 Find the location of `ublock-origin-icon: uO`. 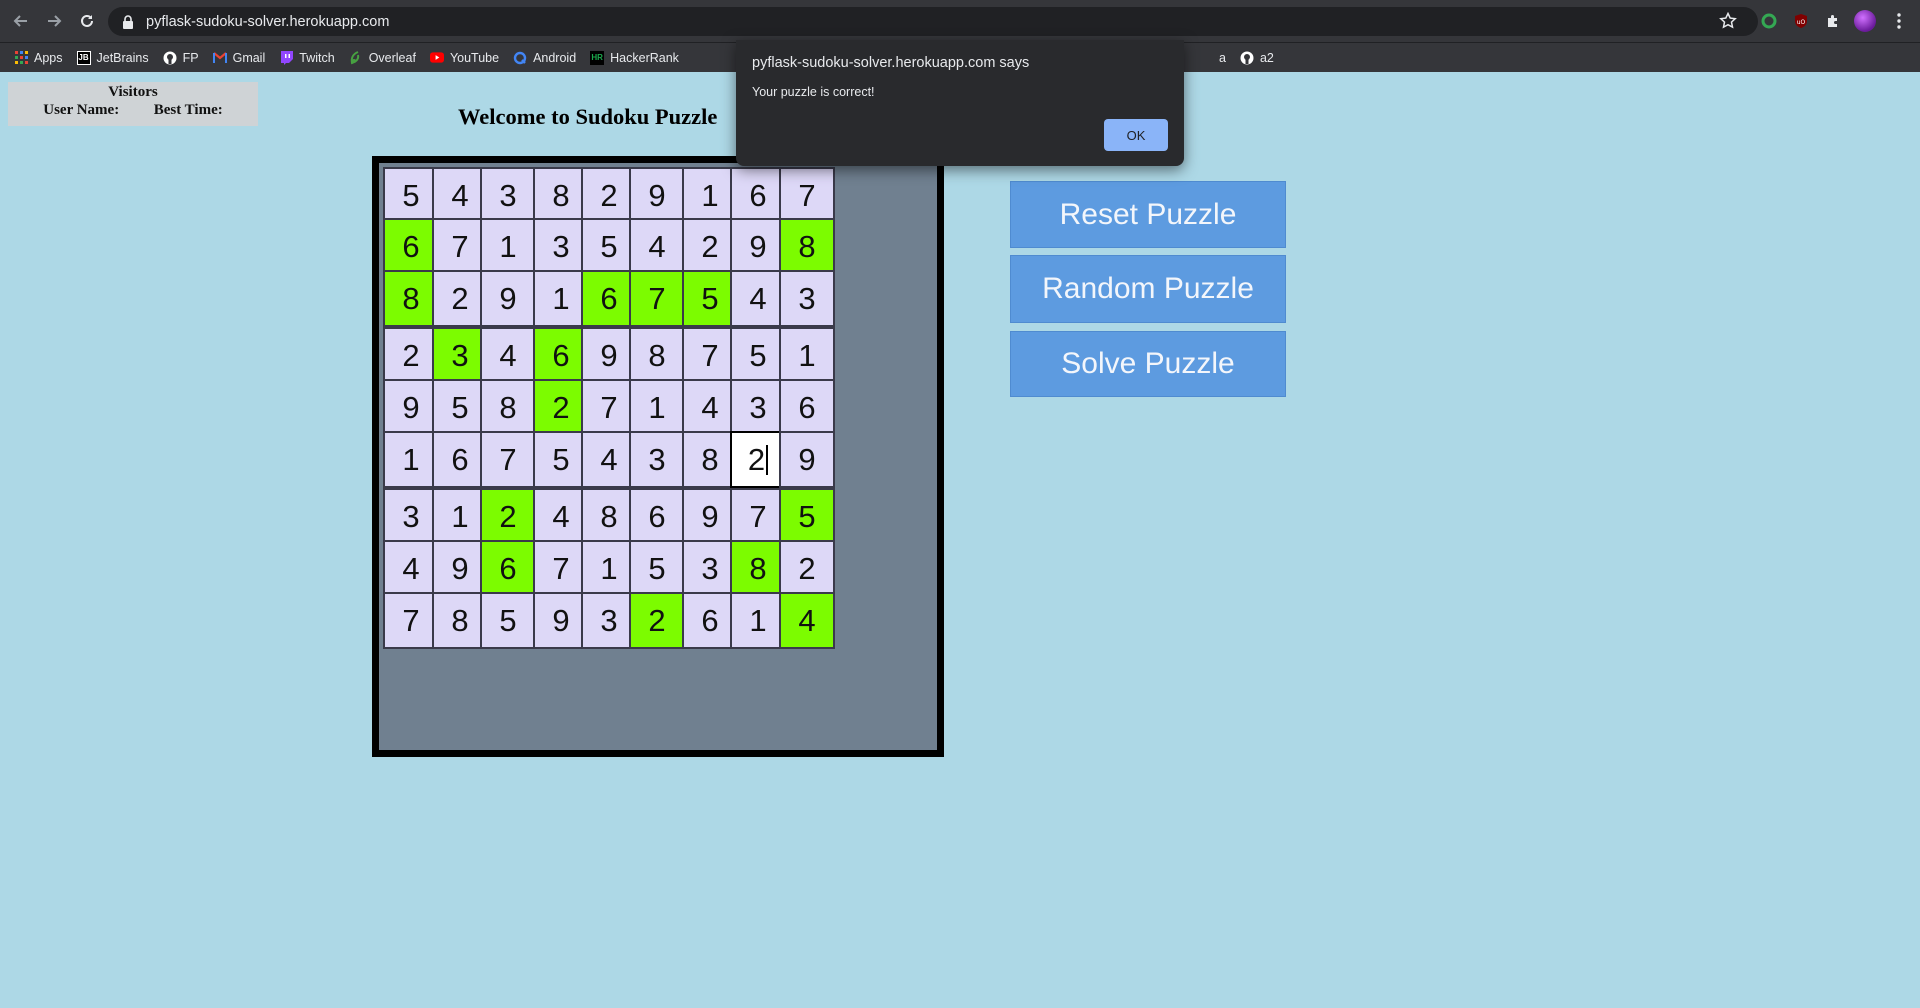

ublock-origin-icon: uO is located at coordinates (1801, 21).